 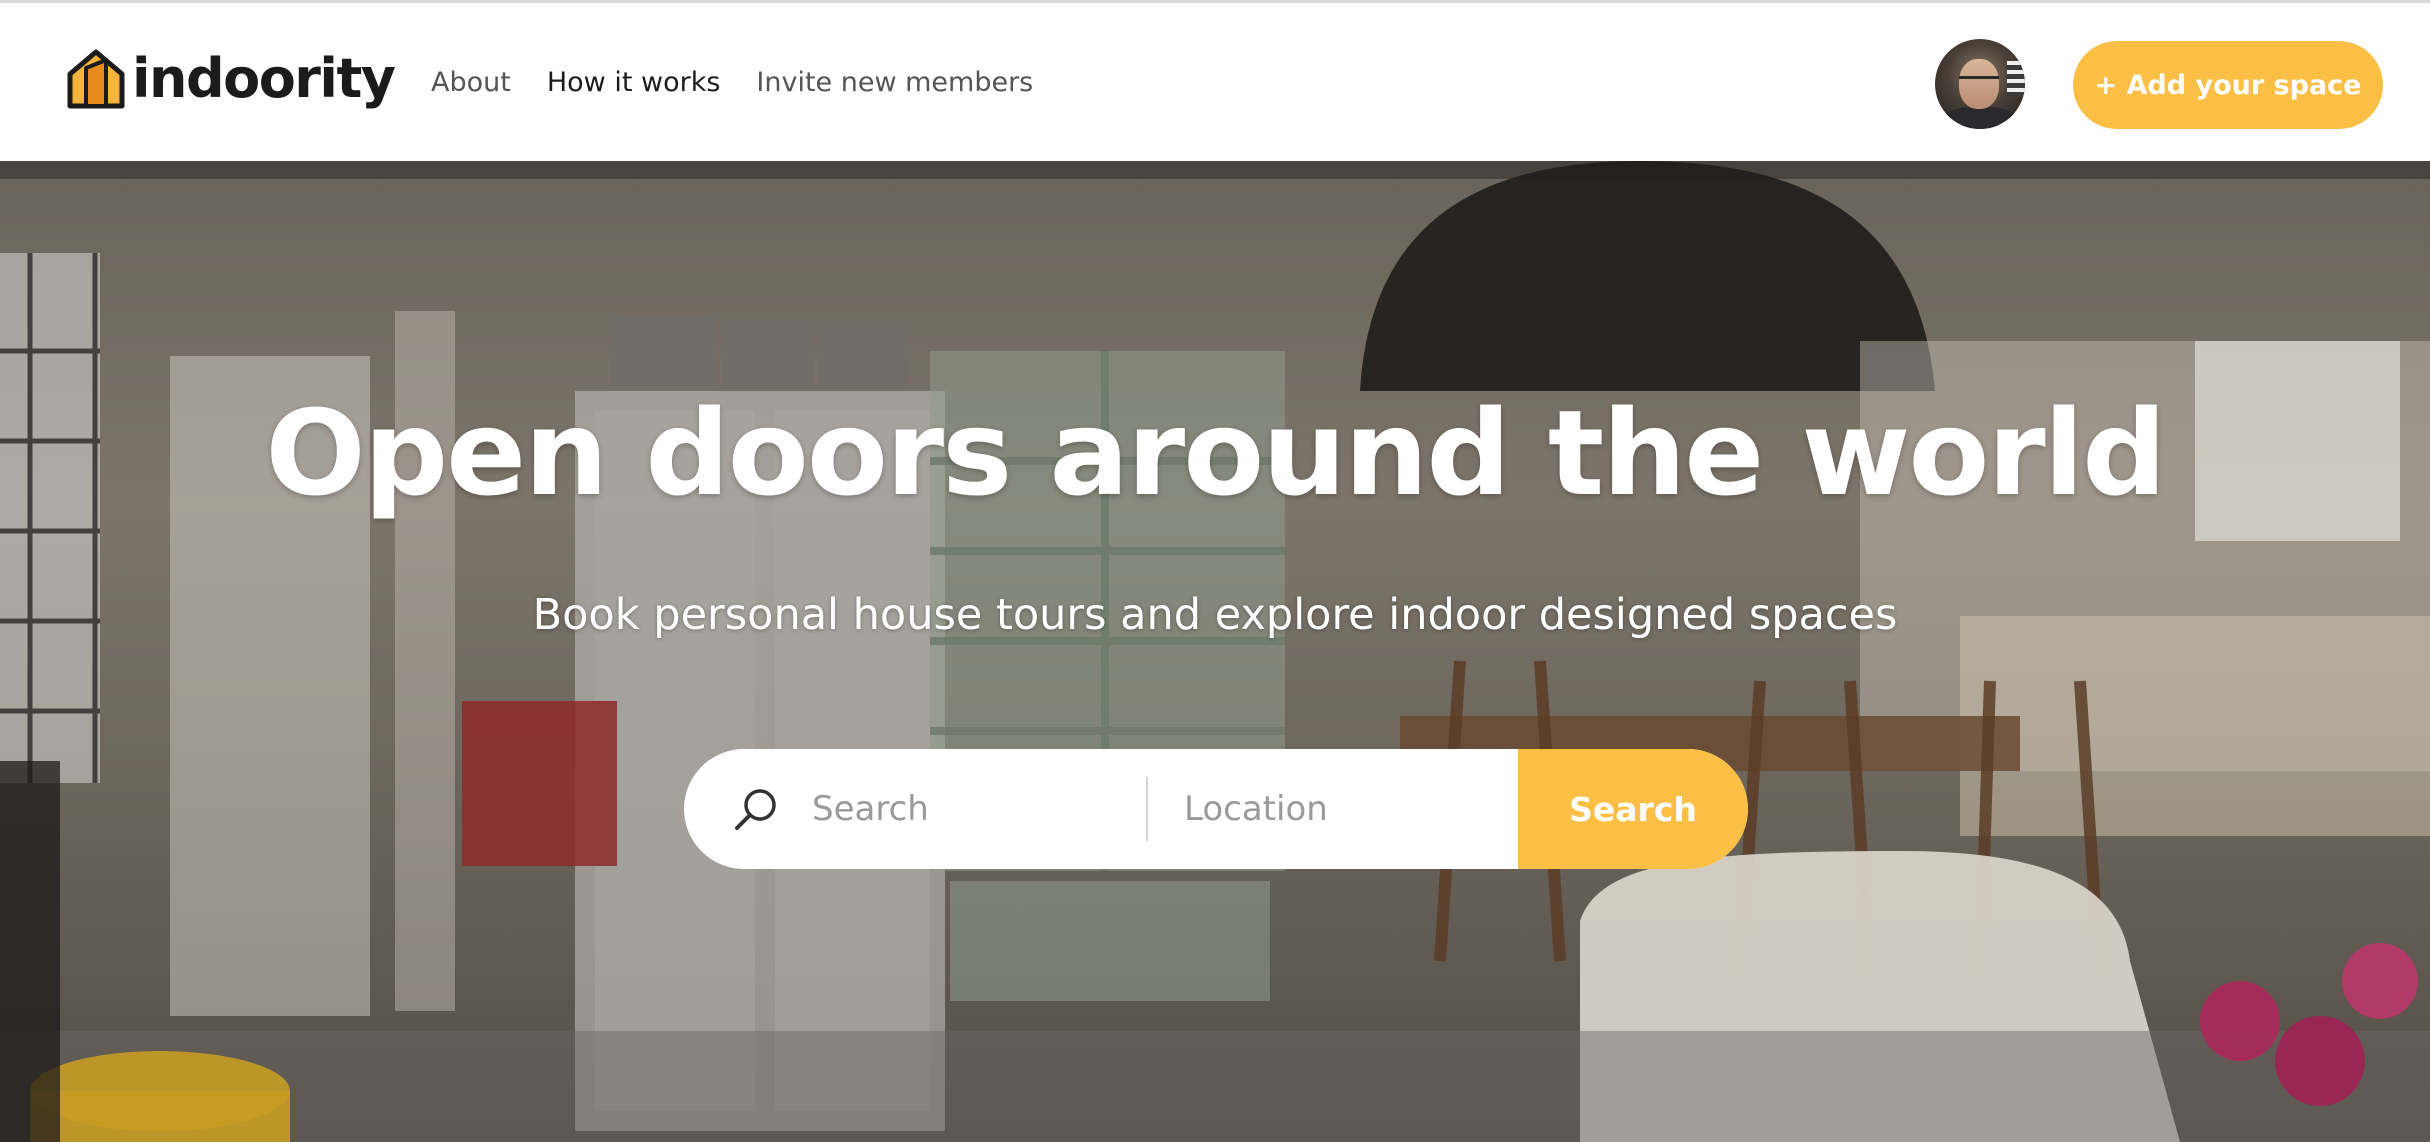 What do you see at coordinates (1980, 118) in the screenshot?
I see `avatar-shirt` at bounding box center [1980, 118].